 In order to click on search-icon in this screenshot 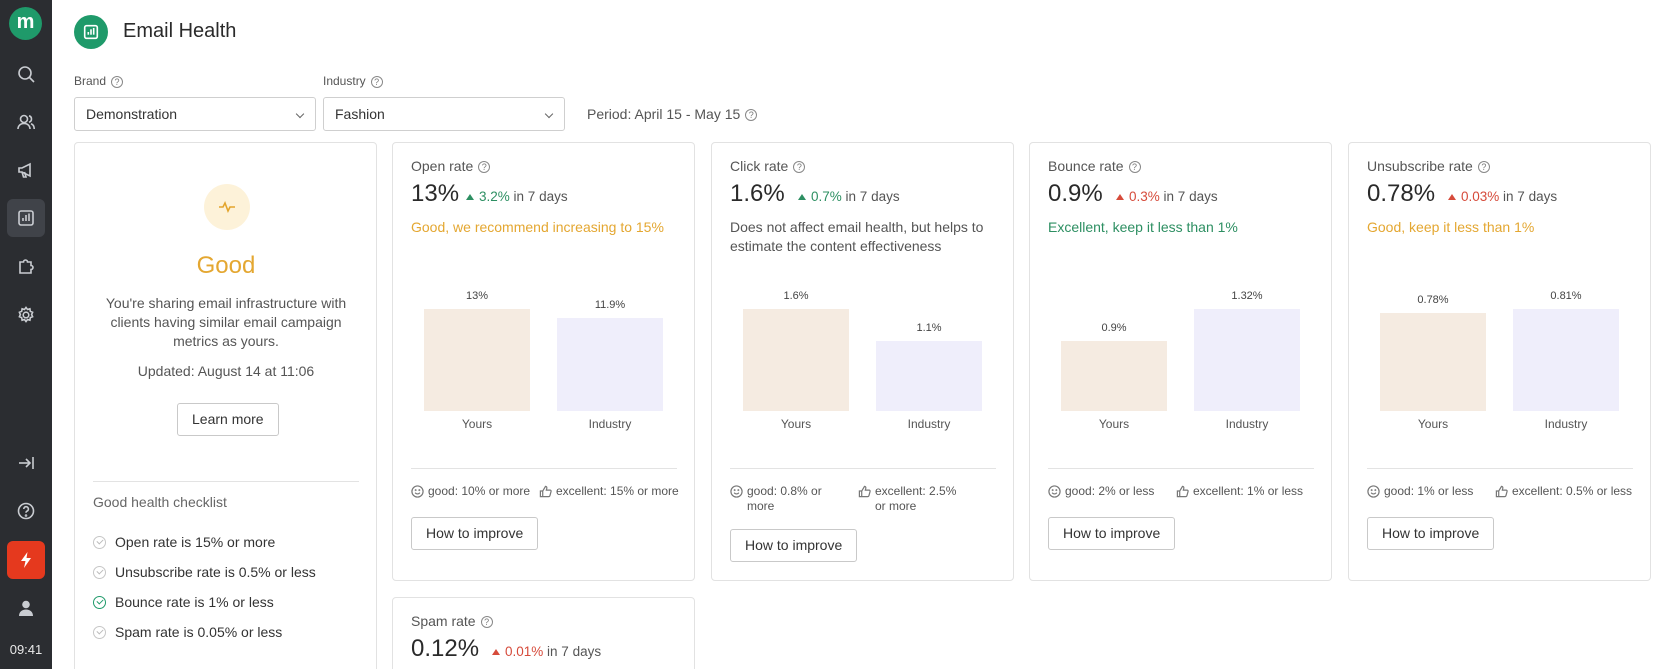, I will do `click(26, 74)`.